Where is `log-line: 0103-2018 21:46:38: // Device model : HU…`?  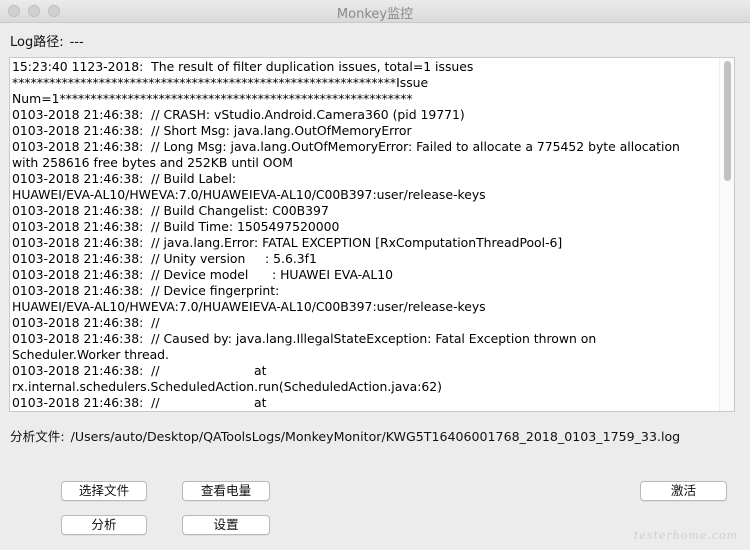 log-line: 0103-2018 21:46:38: // Device model : HU… is located at coordinates (203, 274).